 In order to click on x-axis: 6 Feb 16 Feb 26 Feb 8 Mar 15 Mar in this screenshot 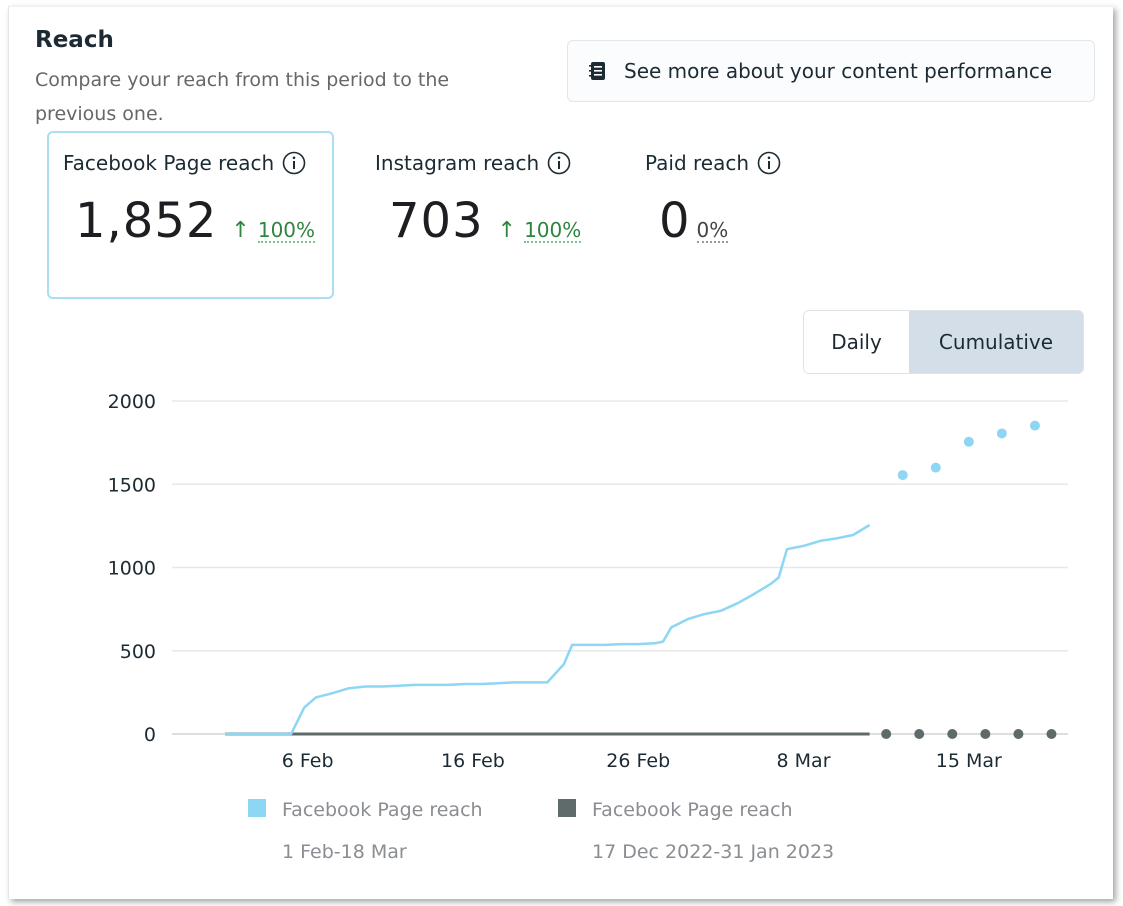, I will do `click(642, 761)`.